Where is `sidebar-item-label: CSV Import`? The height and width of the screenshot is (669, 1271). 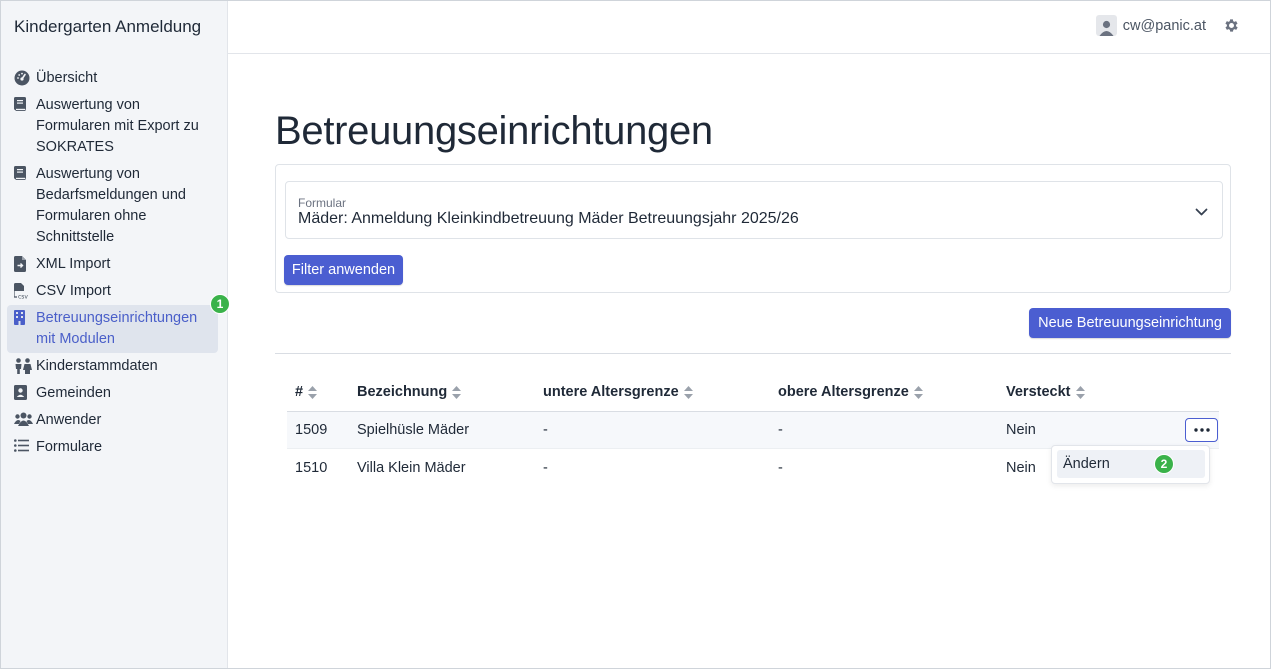
sidebar-item-label: CSV Import is located at coordinates (73, 291).